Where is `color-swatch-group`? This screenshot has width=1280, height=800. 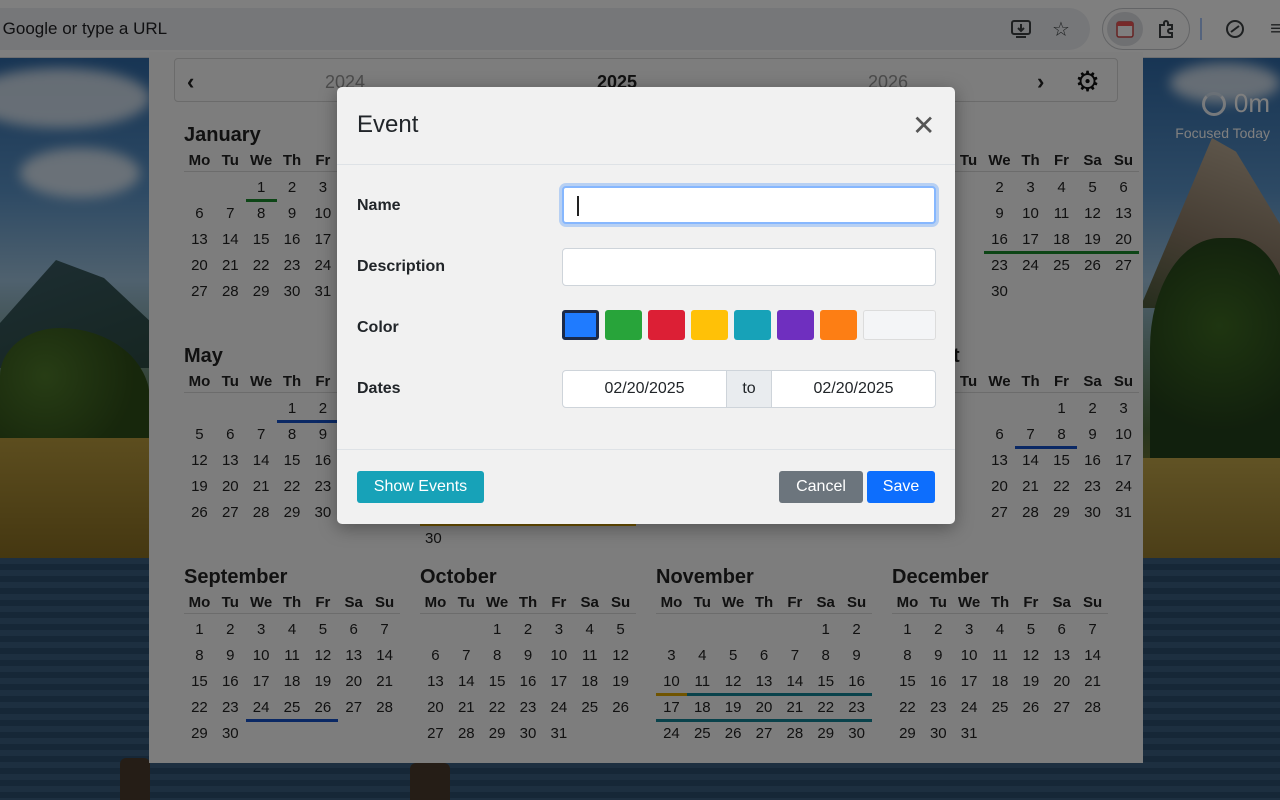 color-swatch-group is located at coordinates (749, 325).